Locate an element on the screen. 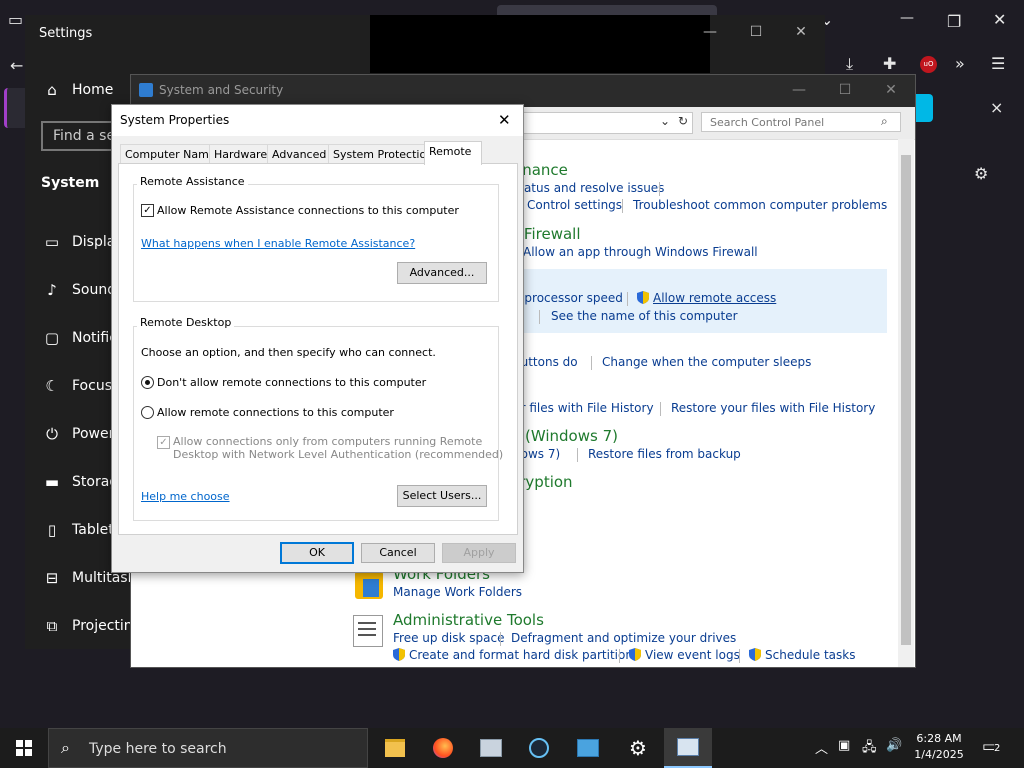 The width and height of the screenshot is (1024, 768). tray-security-icon: ▣ is located at coordinates (844, 745).